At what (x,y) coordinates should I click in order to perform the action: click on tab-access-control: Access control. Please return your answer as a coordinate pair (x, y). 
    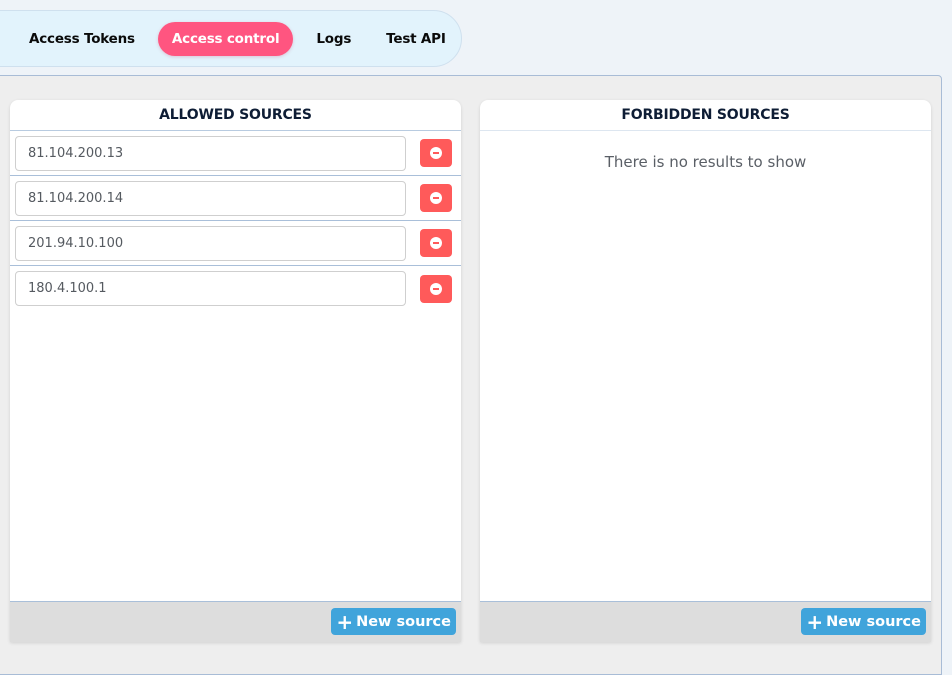
    Looking at the image, I should click on (225, 38).